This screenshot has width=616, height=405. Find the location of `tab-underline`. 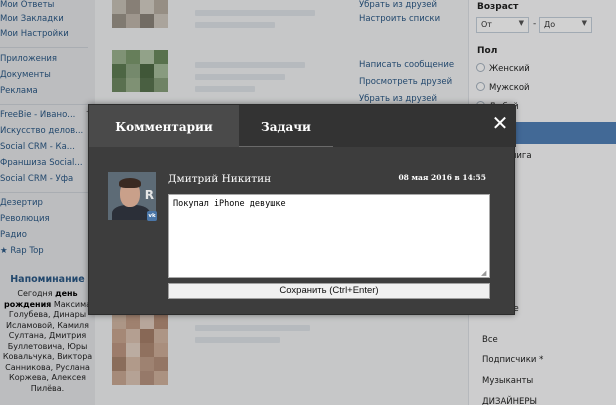

tab-underline is located at coordinates (286, 146).